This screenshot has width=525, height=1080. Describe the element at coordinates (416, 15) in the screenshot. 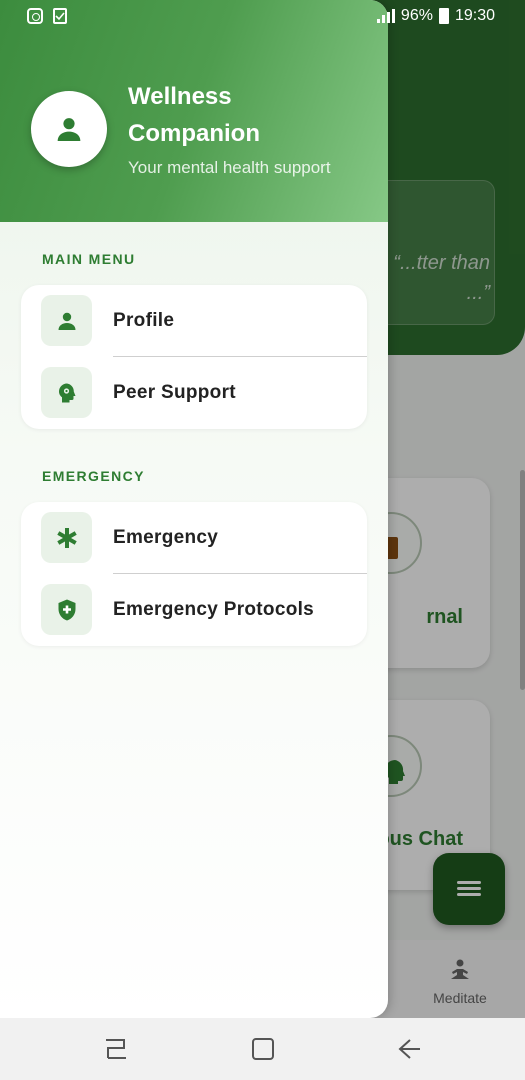

I see `battery-percent: 96%` at that location.